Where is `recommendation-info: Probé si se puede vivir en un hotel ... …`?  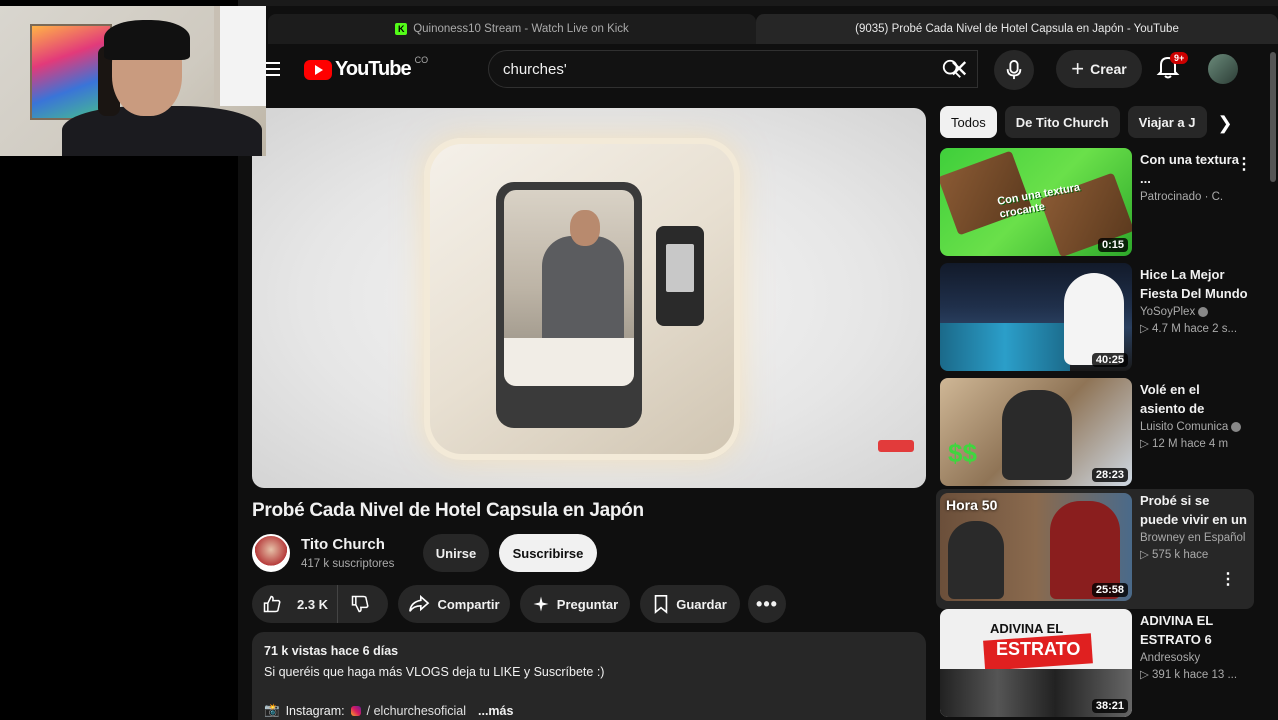
recommendation-info: Probé si se puede vivir en un hotel ... … is located at coordinates (1194, 526).